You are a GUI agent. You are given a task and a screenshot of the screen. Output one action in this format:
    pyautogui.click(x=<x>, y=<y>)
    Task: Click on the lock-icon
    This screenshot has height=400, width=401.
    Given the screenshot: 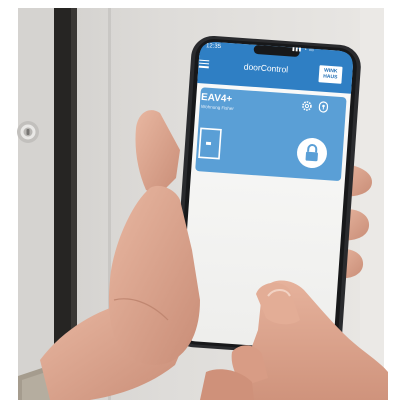 What is the action you would take?
    pyautogui.click(x=324, y=106)
    